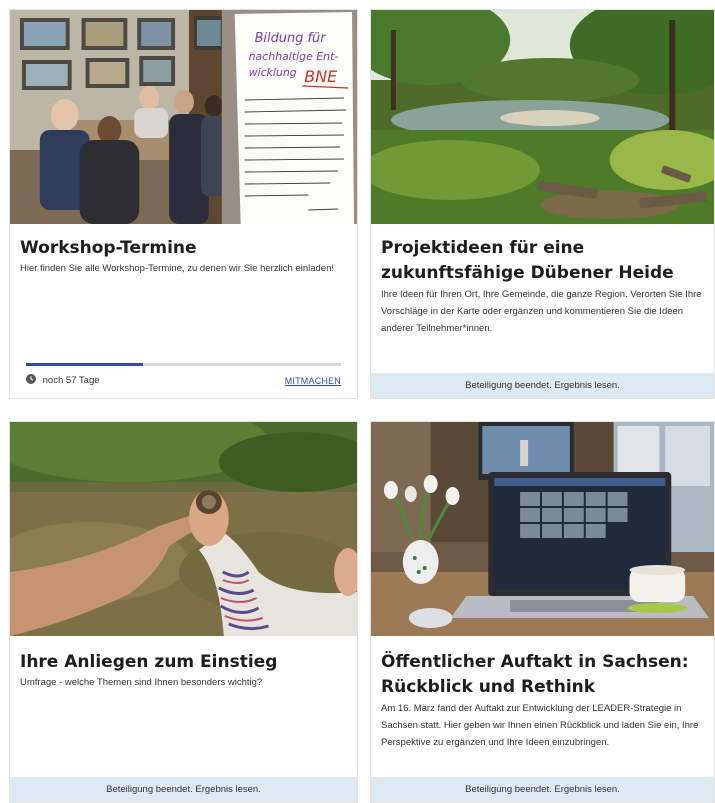  What do you see at coordinates (273, 72) in the screenshot?
I see `svg-text: wicklung` at bounding box center [273, 72].